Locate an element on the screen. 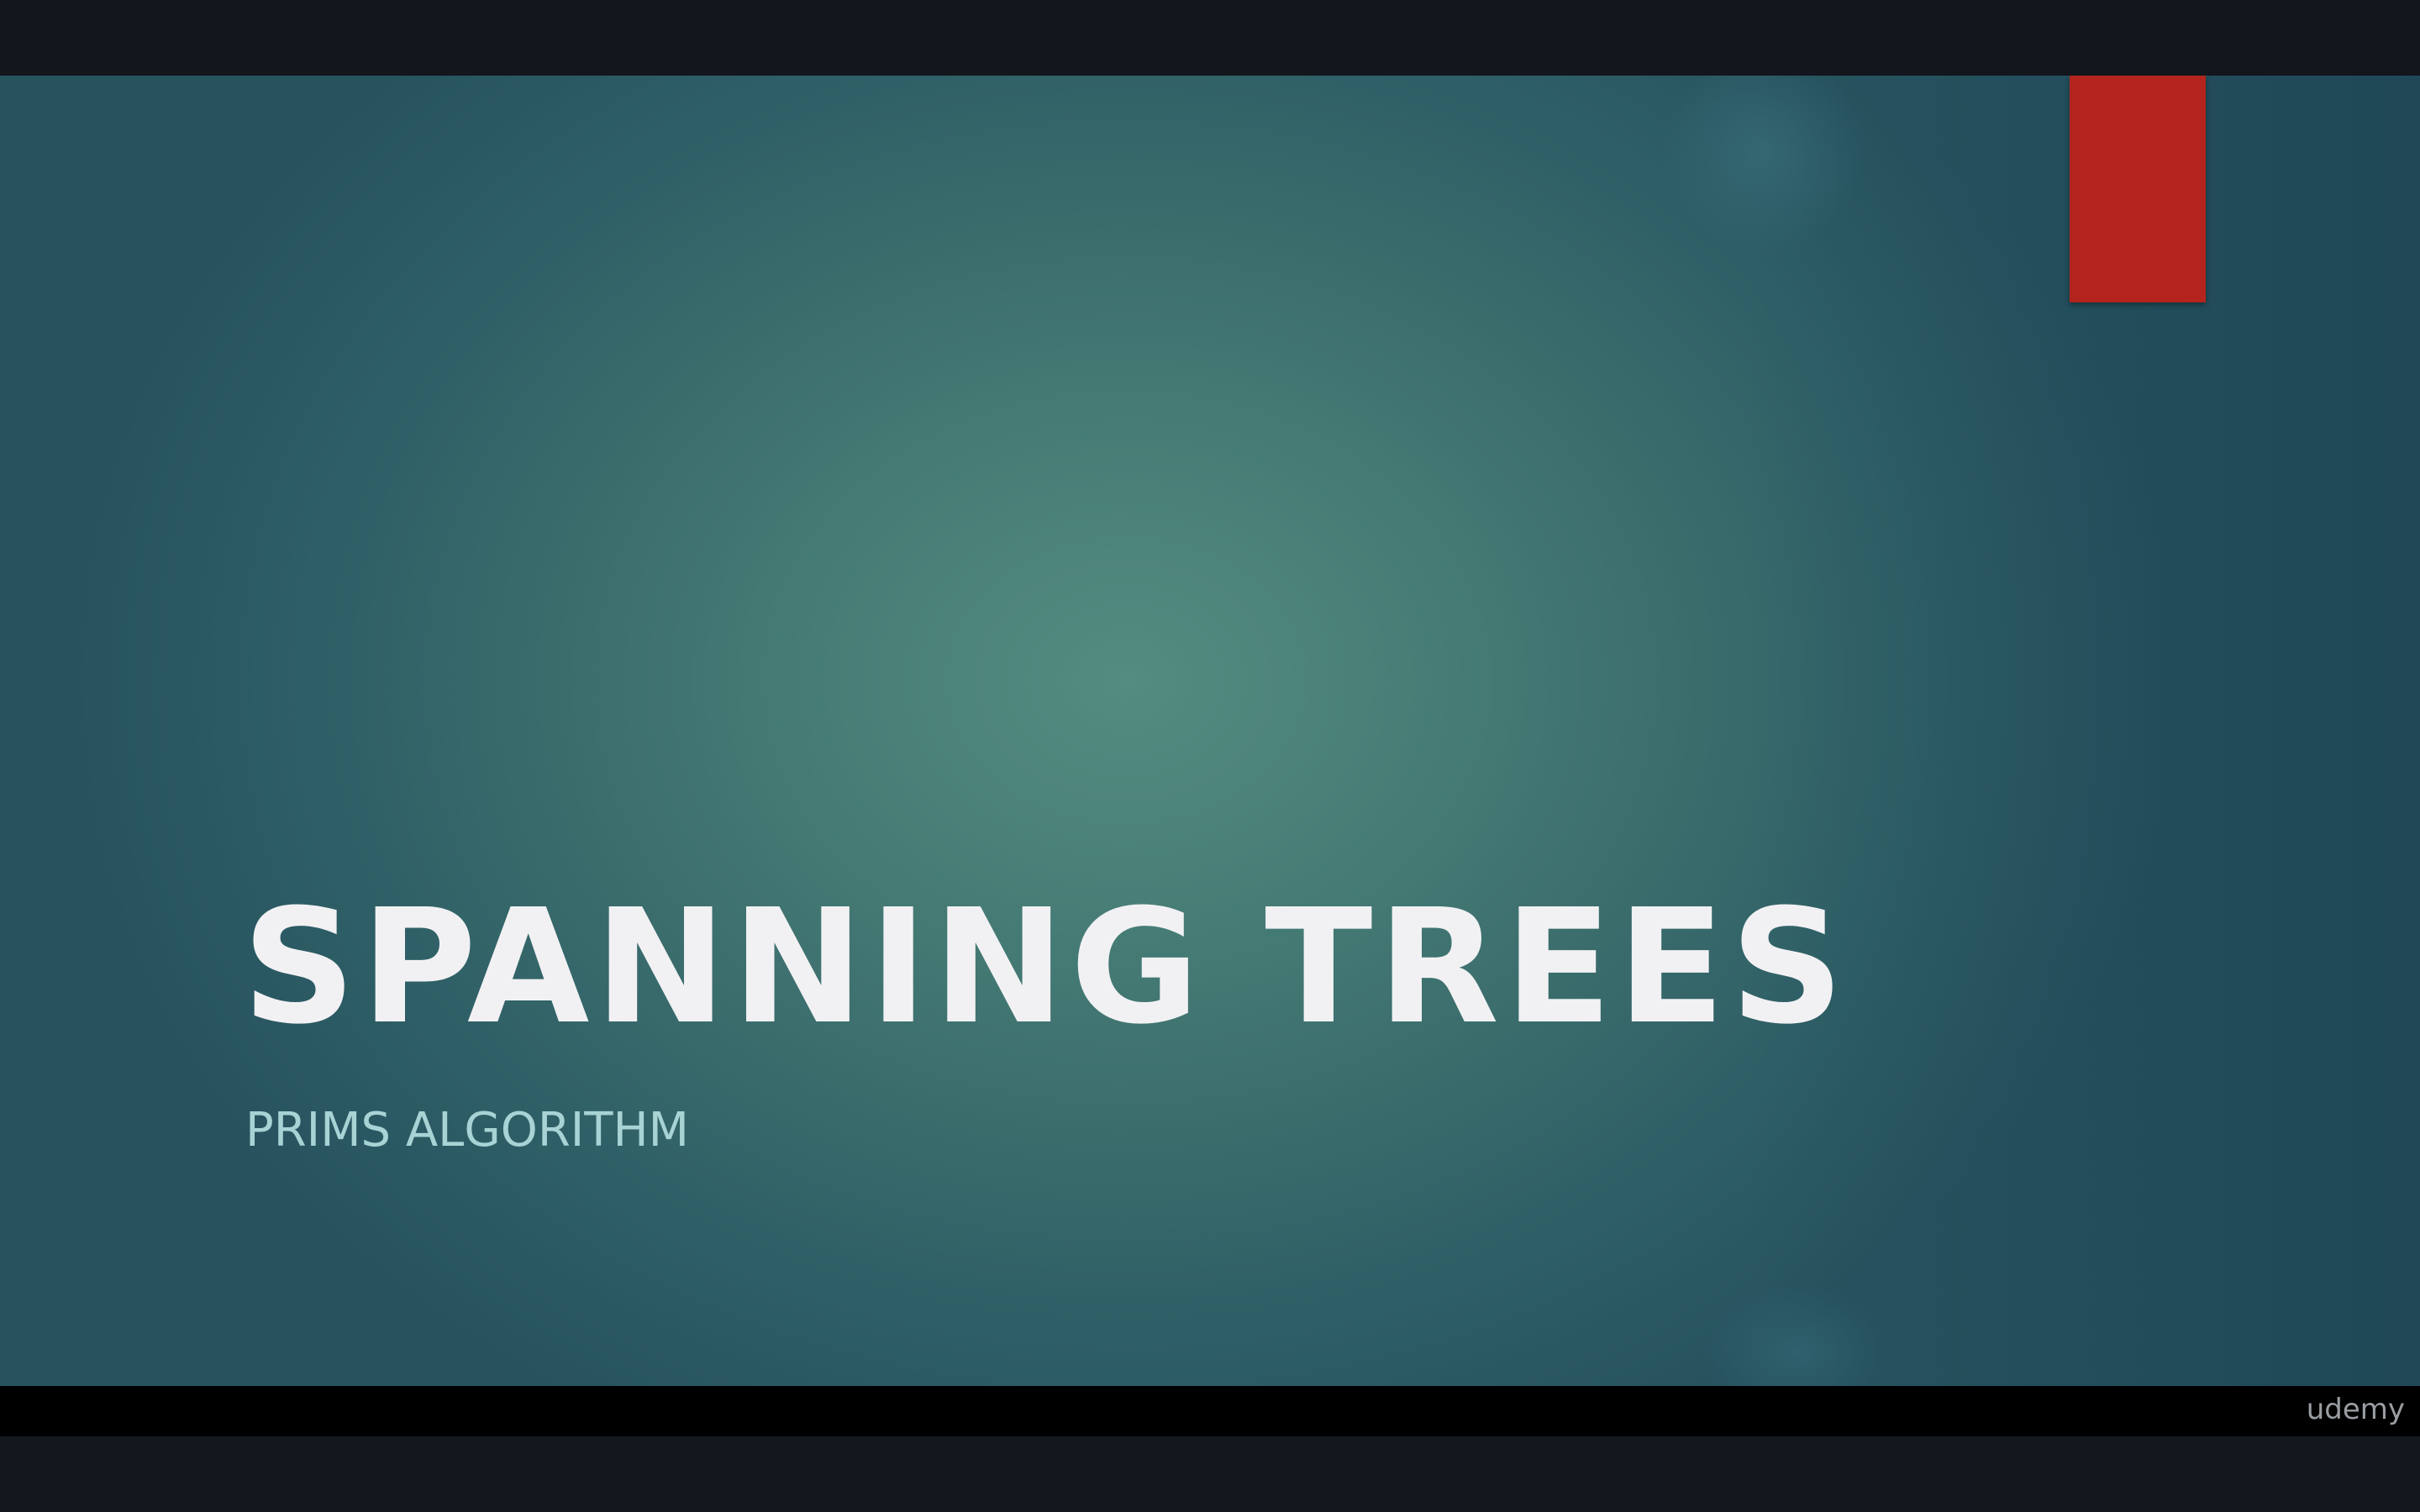  player-bottom-bar: udemy is located at coordinates (1210, 1411).